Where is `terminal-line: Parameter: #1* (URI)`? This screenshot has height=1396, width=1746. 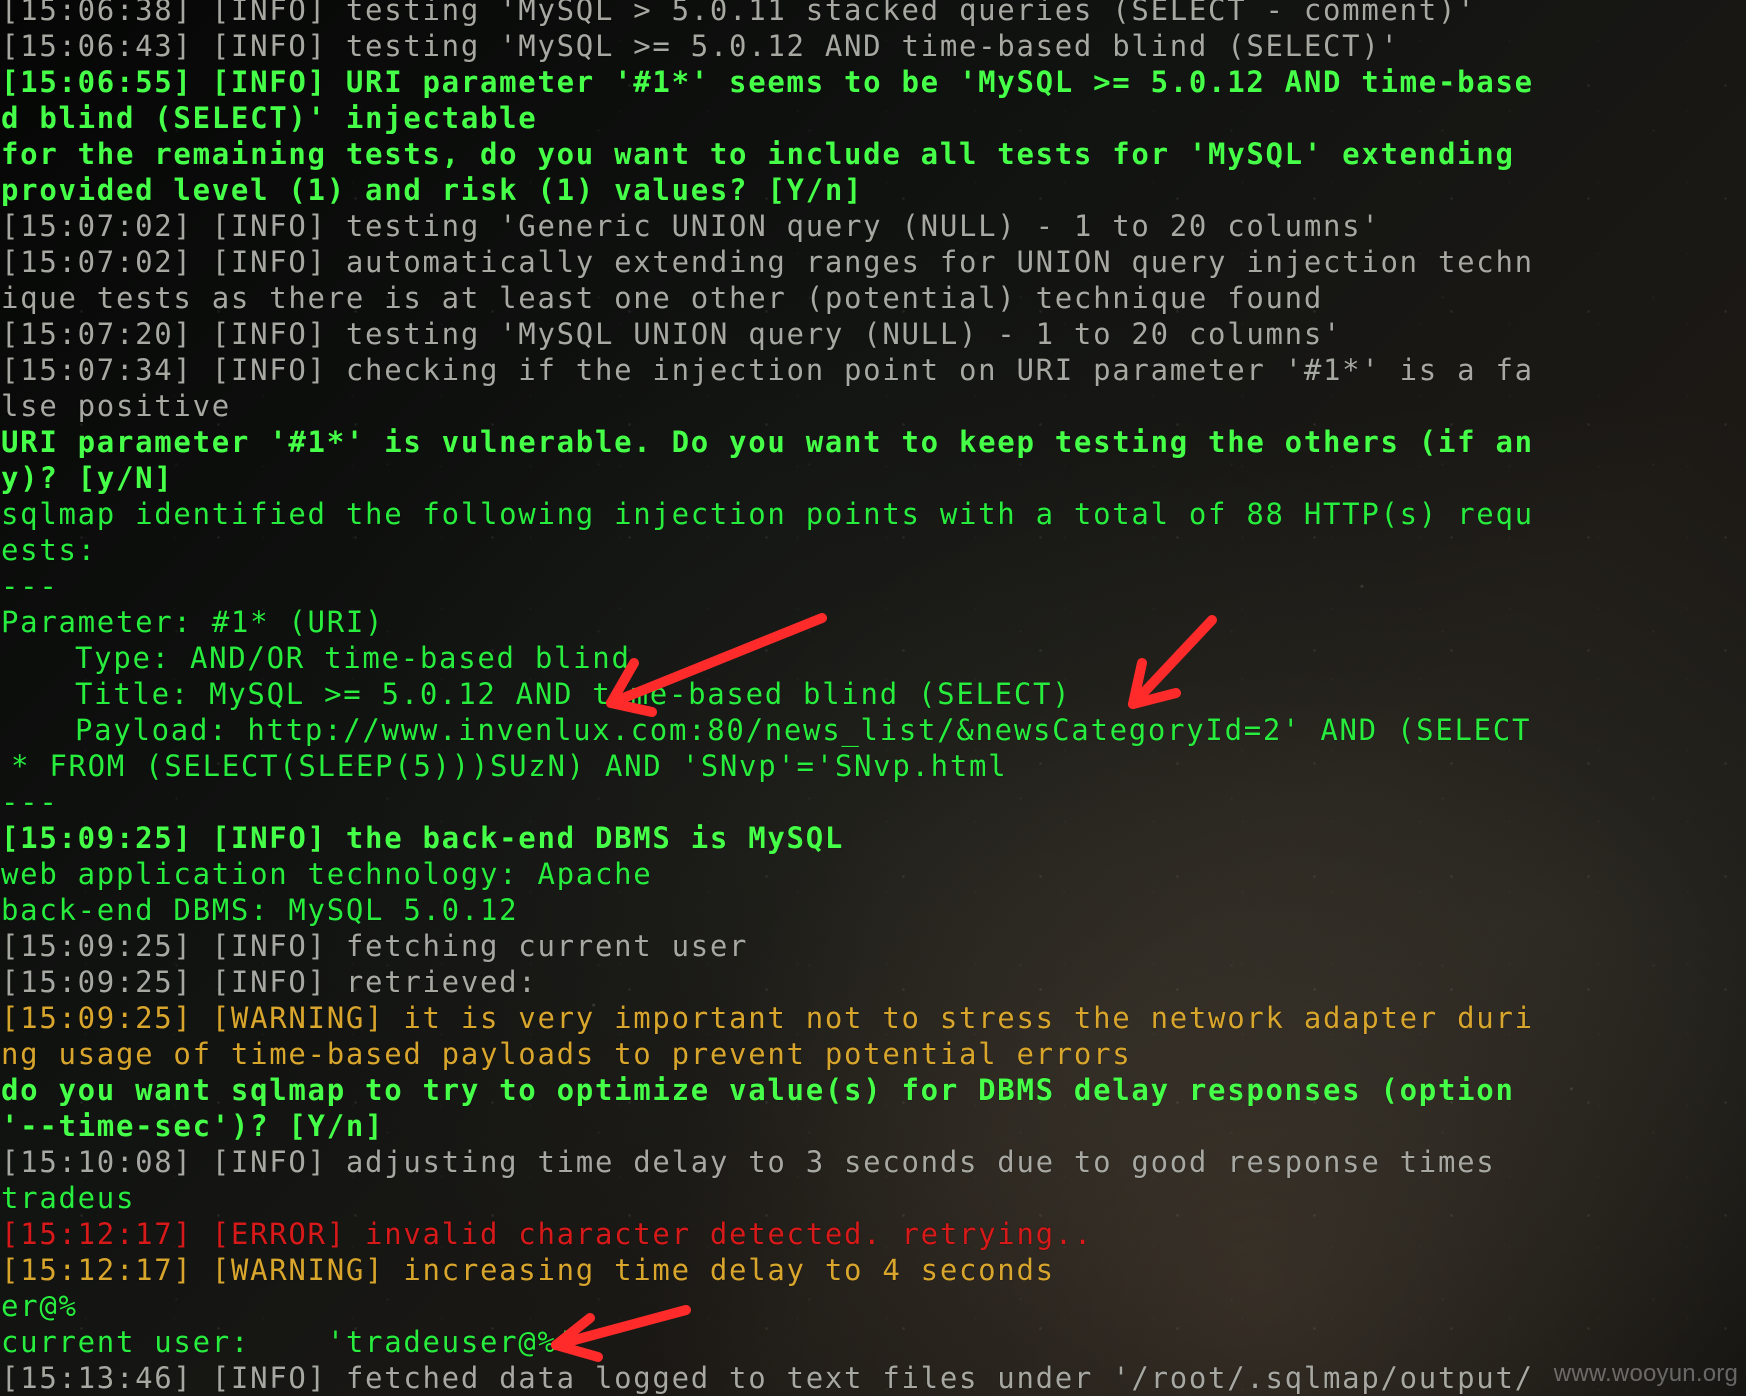
terminal-line: Parameter: #1* (URI) is located at coordinates (193, 622).